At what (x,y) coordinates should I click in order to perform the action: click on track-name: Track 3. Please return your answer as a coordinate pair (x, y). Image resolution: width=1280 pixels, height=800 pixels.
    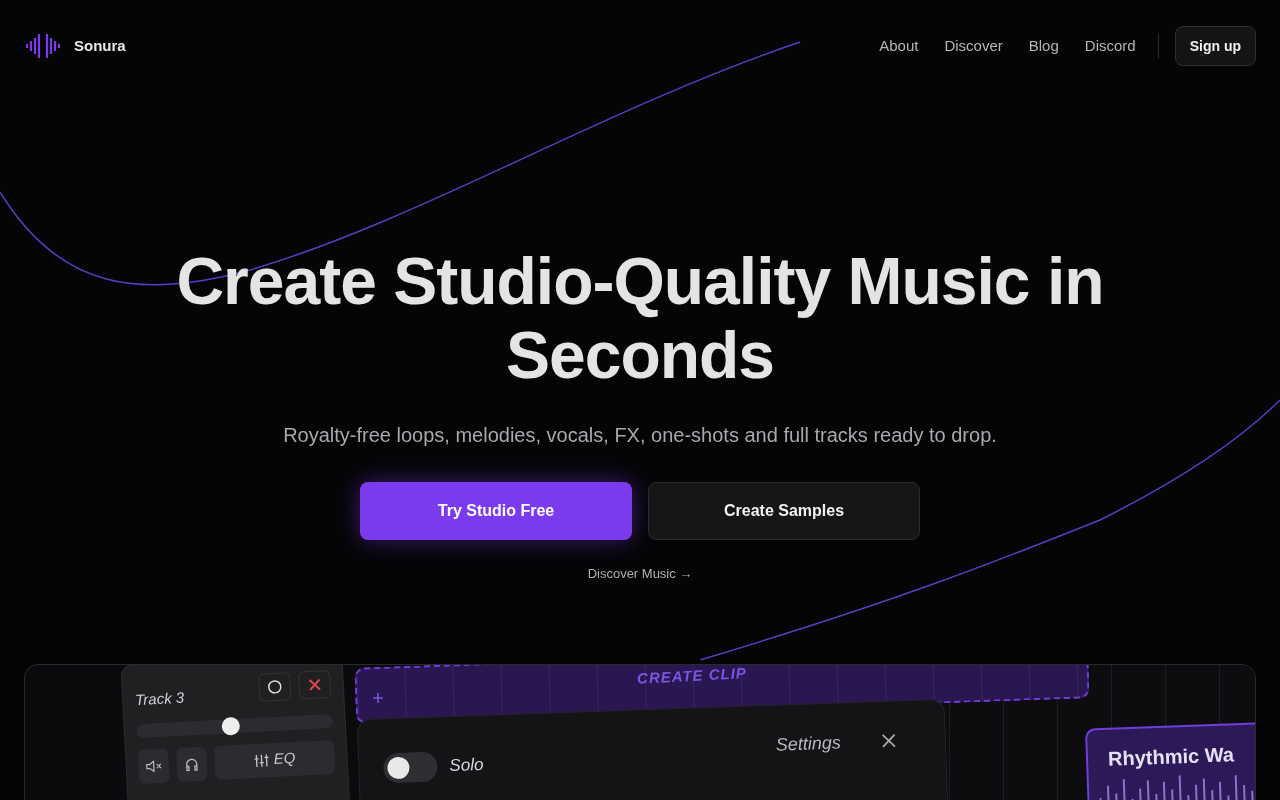
    Looking at the image, I should click on (159, 699).